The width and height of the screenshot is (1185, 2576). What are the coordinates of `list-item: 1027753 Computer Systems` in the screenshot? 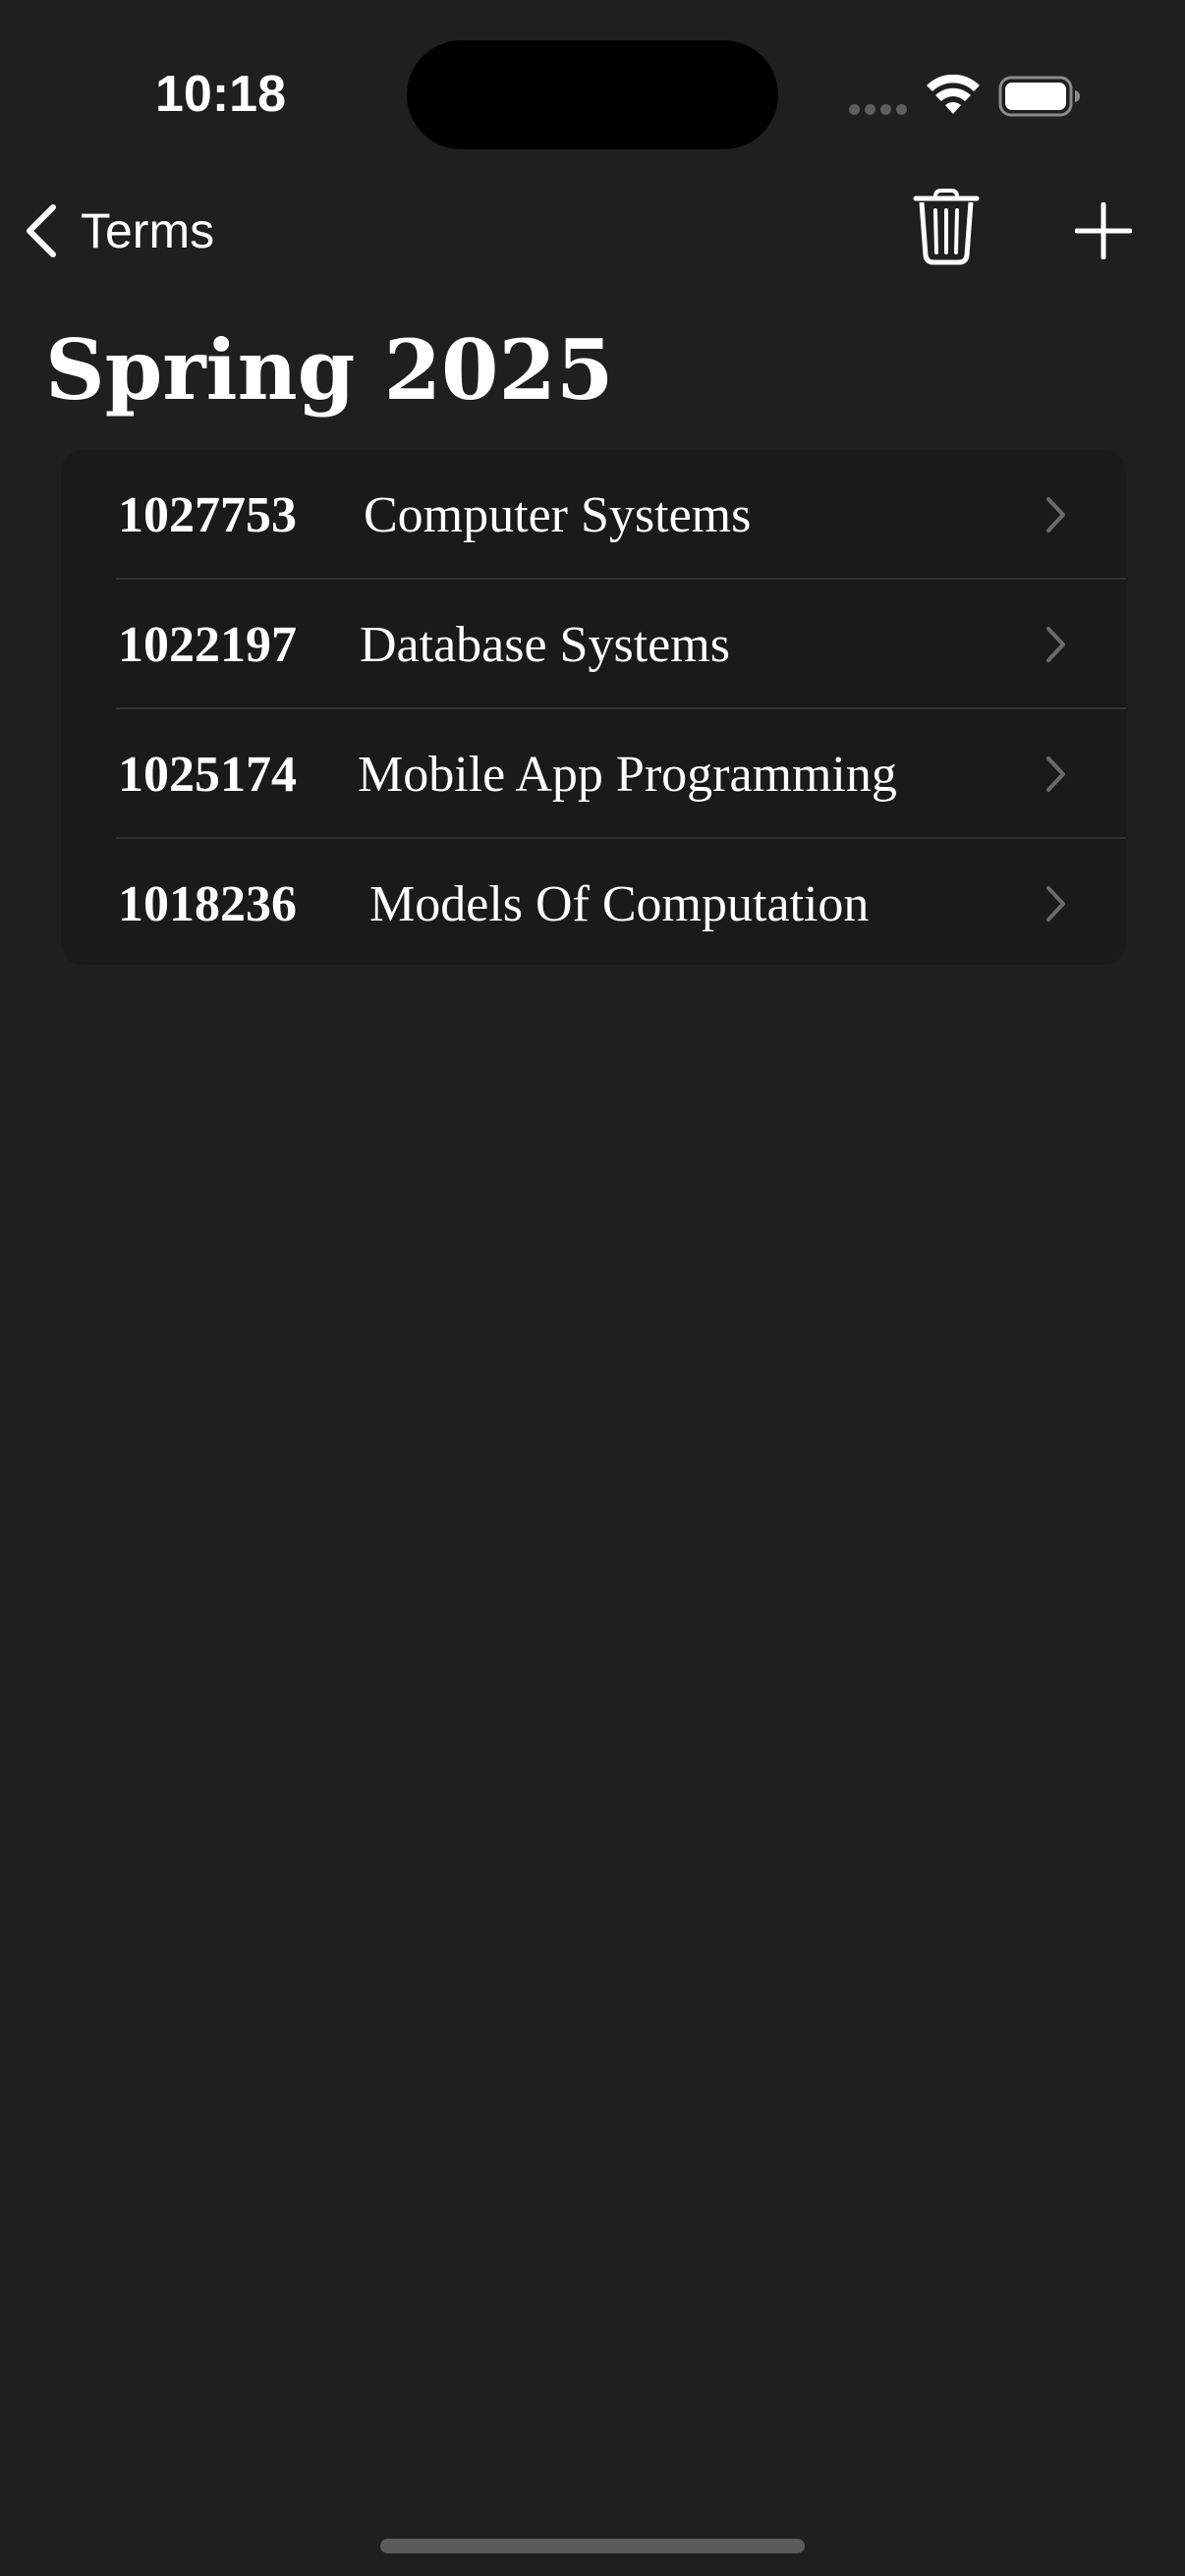 It's located at (594, 515).